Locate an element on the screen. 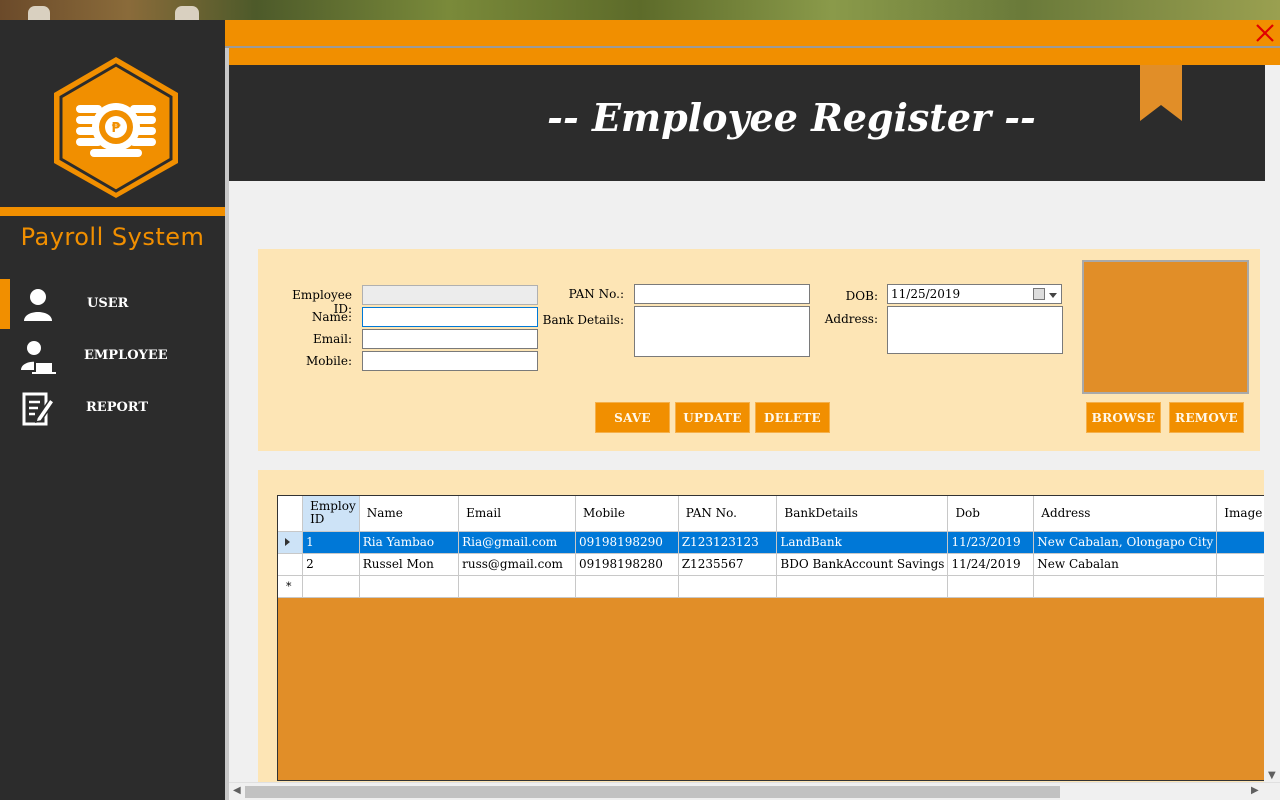  app-title: Payroll System is located at coordinates (112, 237).